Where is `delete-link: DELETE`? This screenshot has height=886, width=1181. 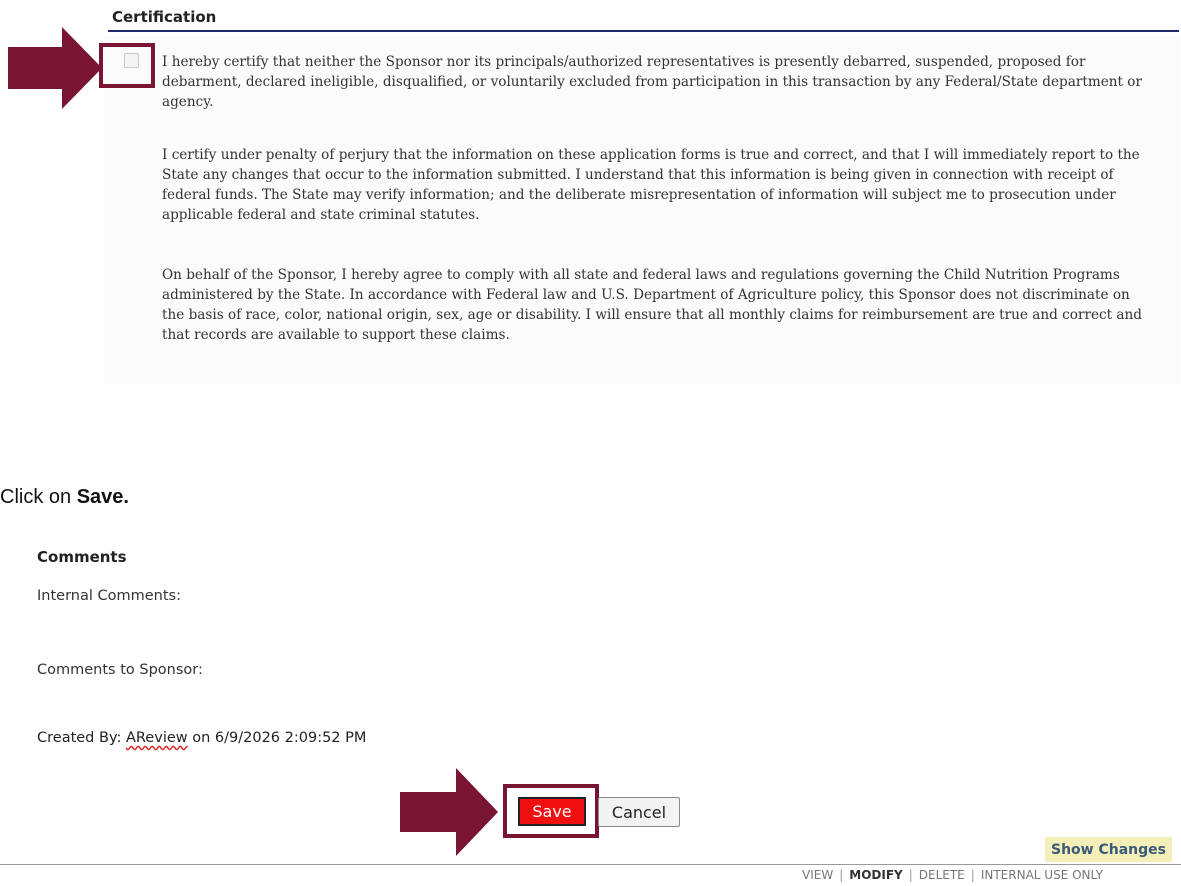 delete-link: DELETE is located at coordinates (942, 875).